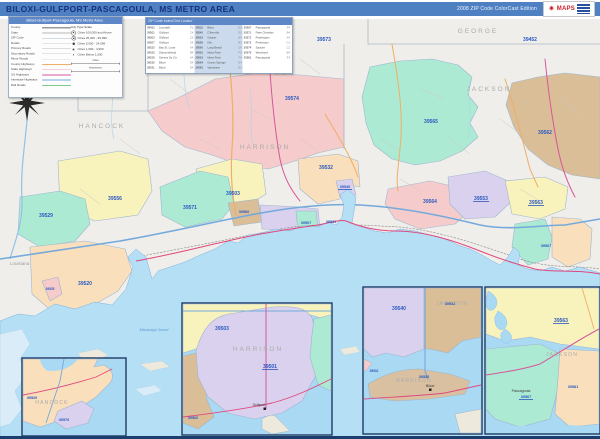  What do you see at coordinates (115, 199) in the screenshot?
I see `zip-label: 39556` at bounding box center [115, 199].